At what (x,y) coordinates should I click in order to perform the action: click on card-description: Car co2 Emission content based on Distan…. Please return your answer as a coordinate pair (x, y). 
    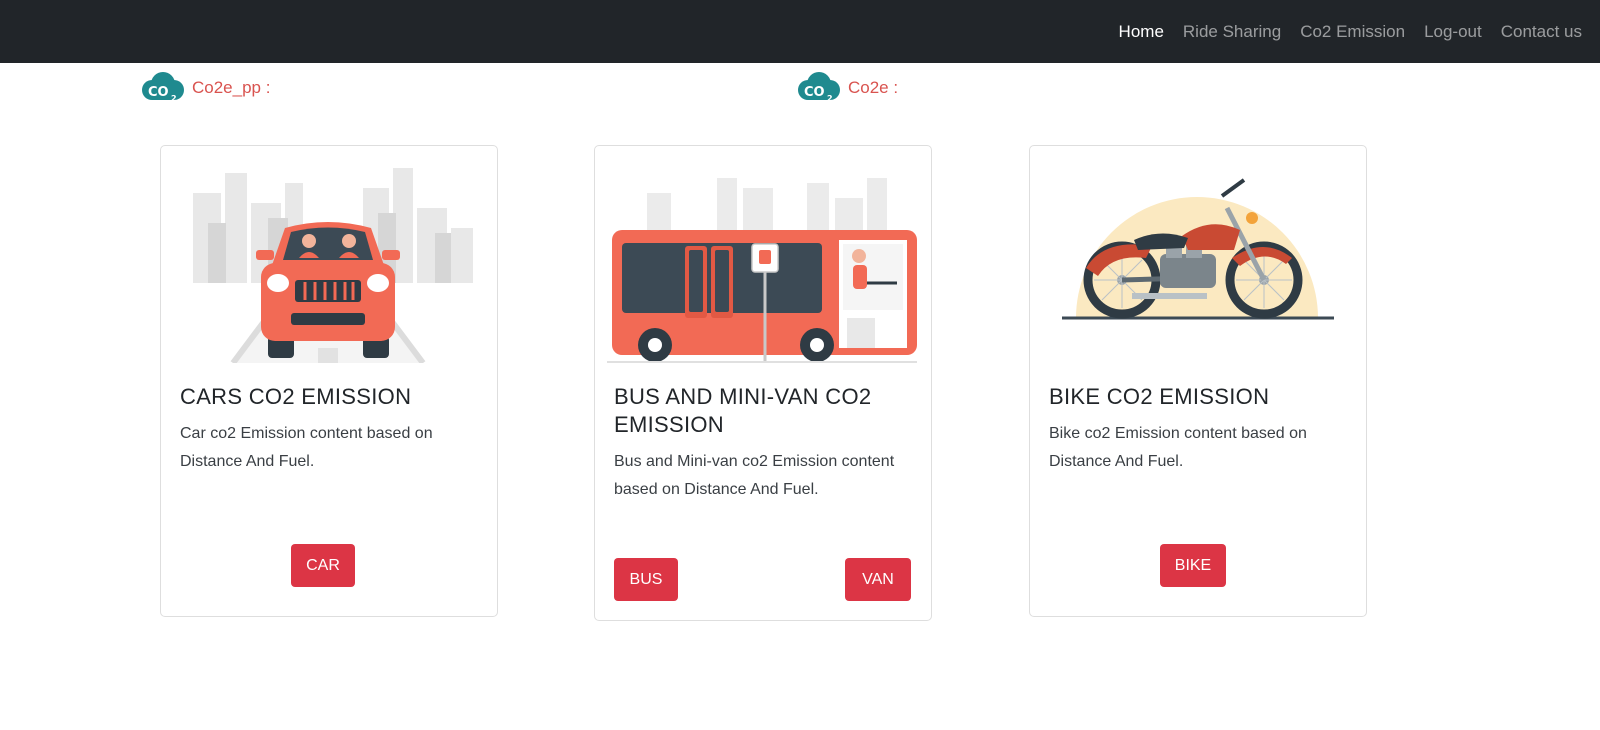
    Looking at the image, I should click on (306, 447).